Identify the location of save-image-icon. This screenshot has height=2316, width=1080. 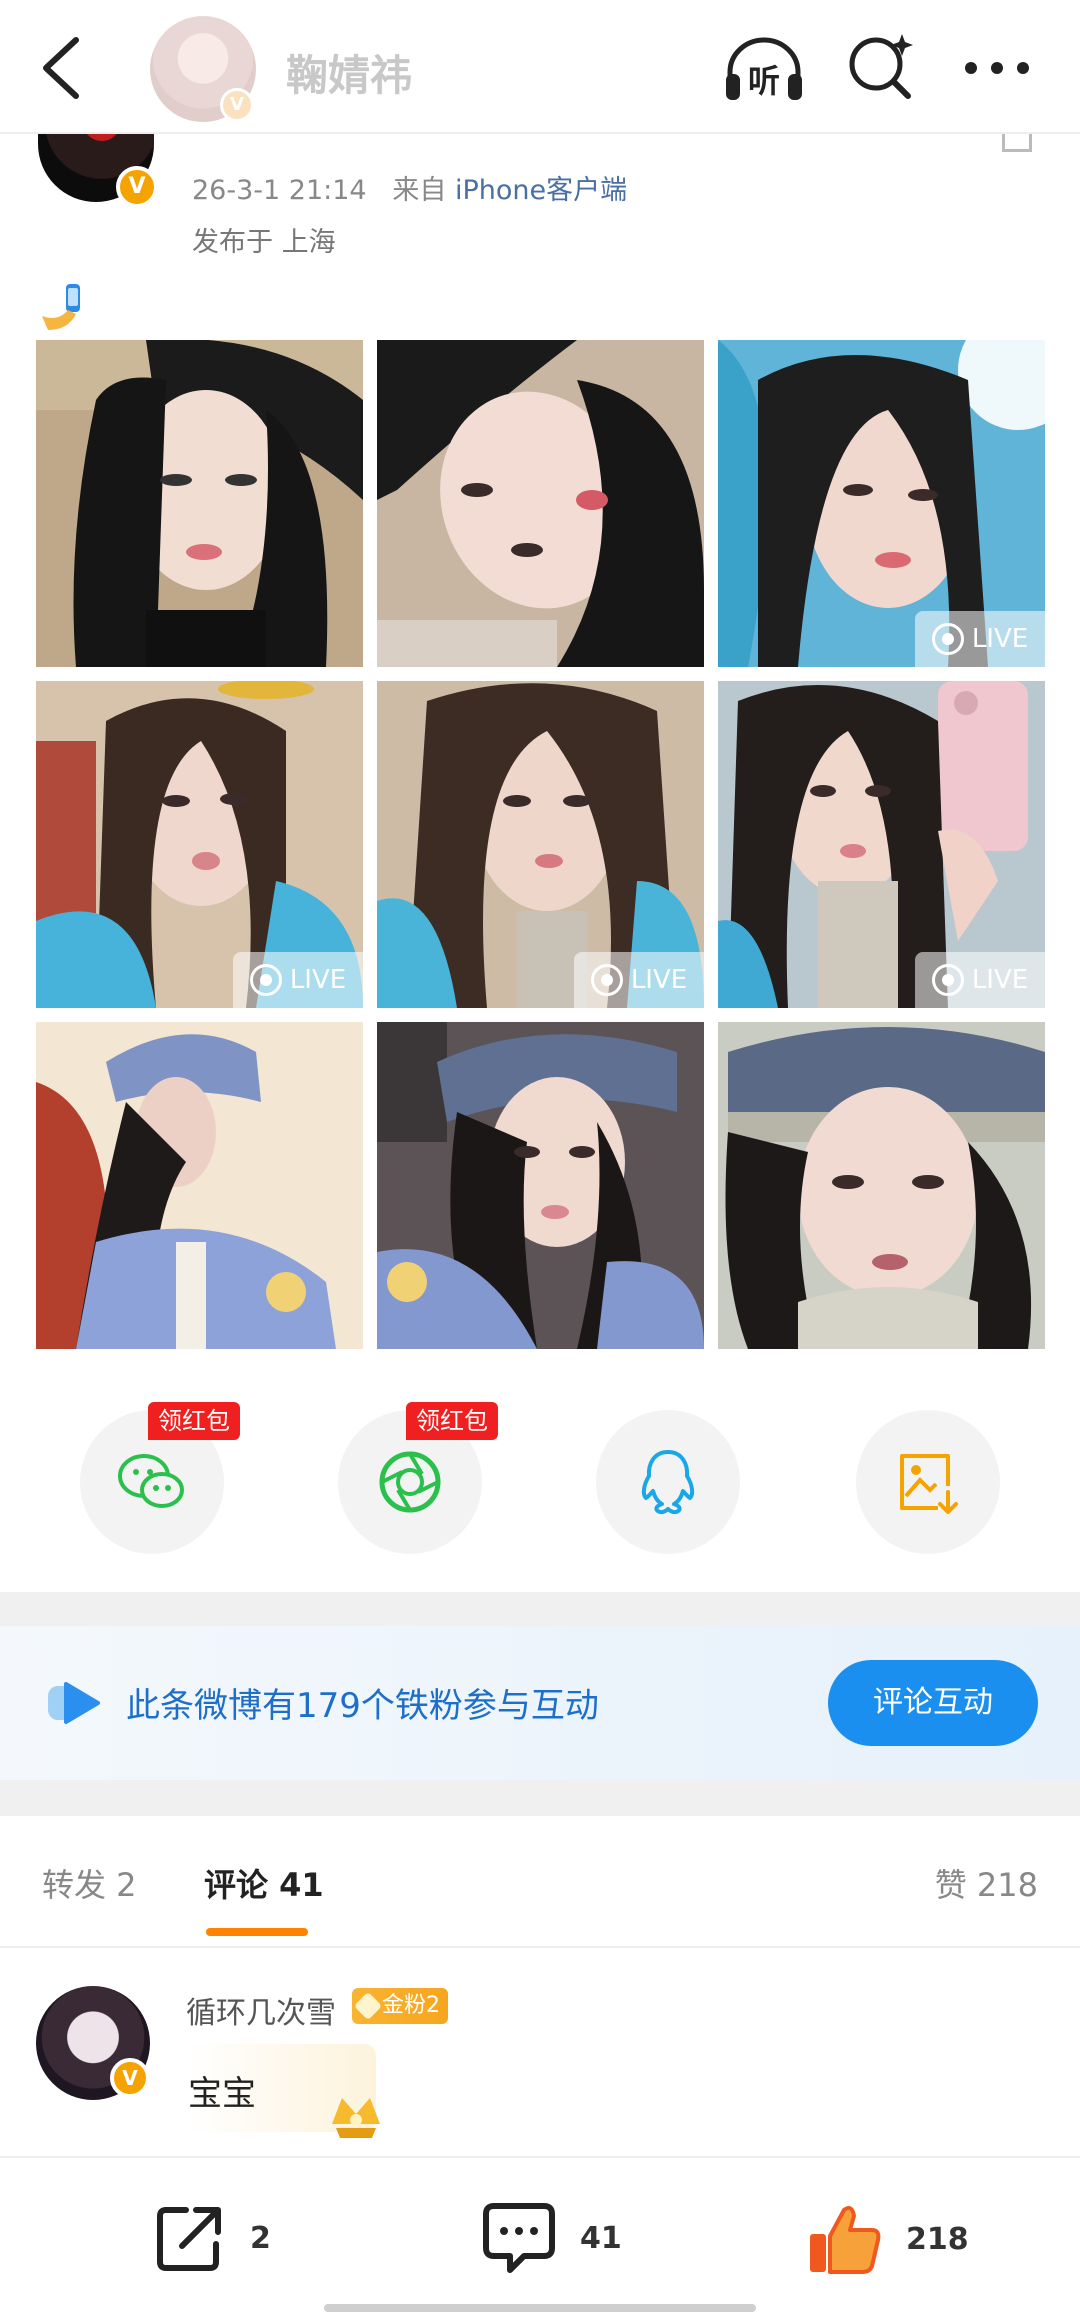
(929, 1484).